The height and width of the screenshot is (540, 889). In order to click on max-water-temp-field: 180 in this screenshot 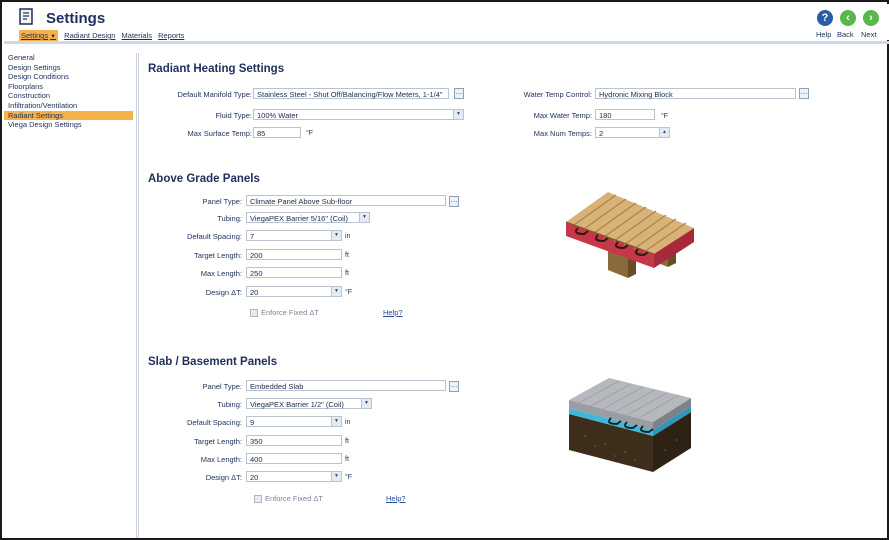, I will do `click(625, 114)`.